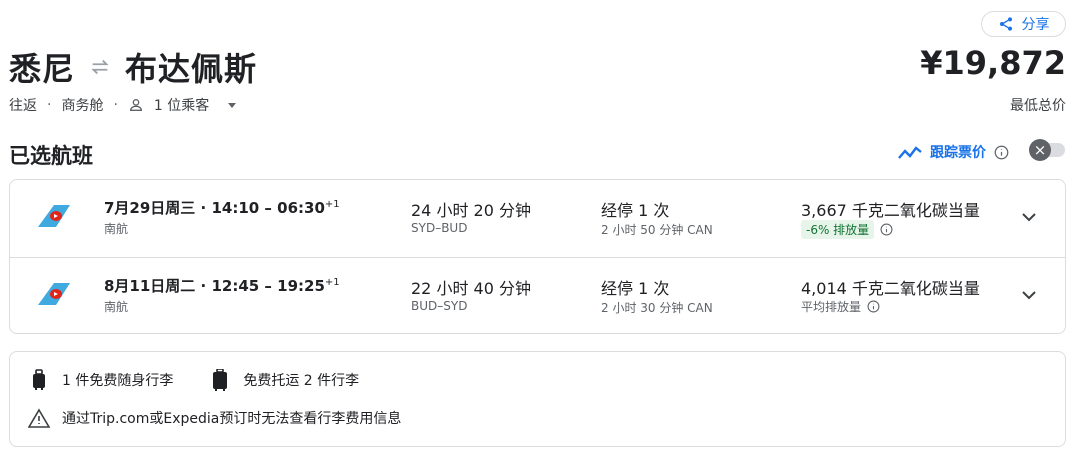 The image size is (1080, 454). I want to click on co2-emissions: 3,667 千克二氧化碳当量, so click(890, 210).